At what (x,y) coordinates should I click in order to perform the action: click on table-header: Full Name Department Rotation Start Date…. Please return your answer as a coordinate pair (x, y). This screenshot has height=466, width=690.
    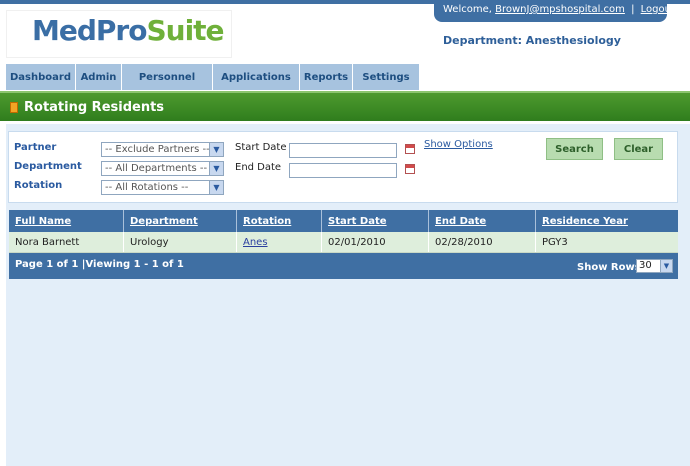
    Looking at the image, I should click on (343, 221).